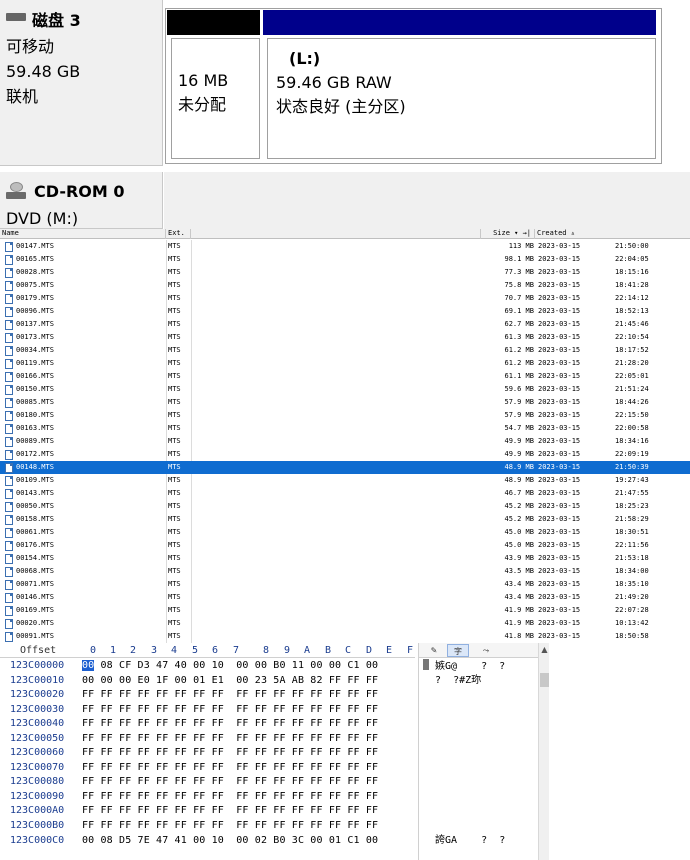 The height and width of the screenshot is (860, 690). I want to click on table-row: 00071.MTS MTS 43.4 MB 2023-03-15 18:35:10, so click(345, 584).